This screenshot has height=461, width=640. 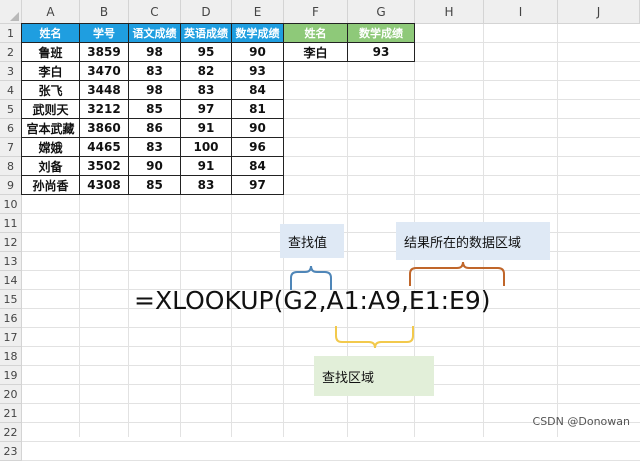 I want to click on search-range-brace, so click(x=374, y=337).